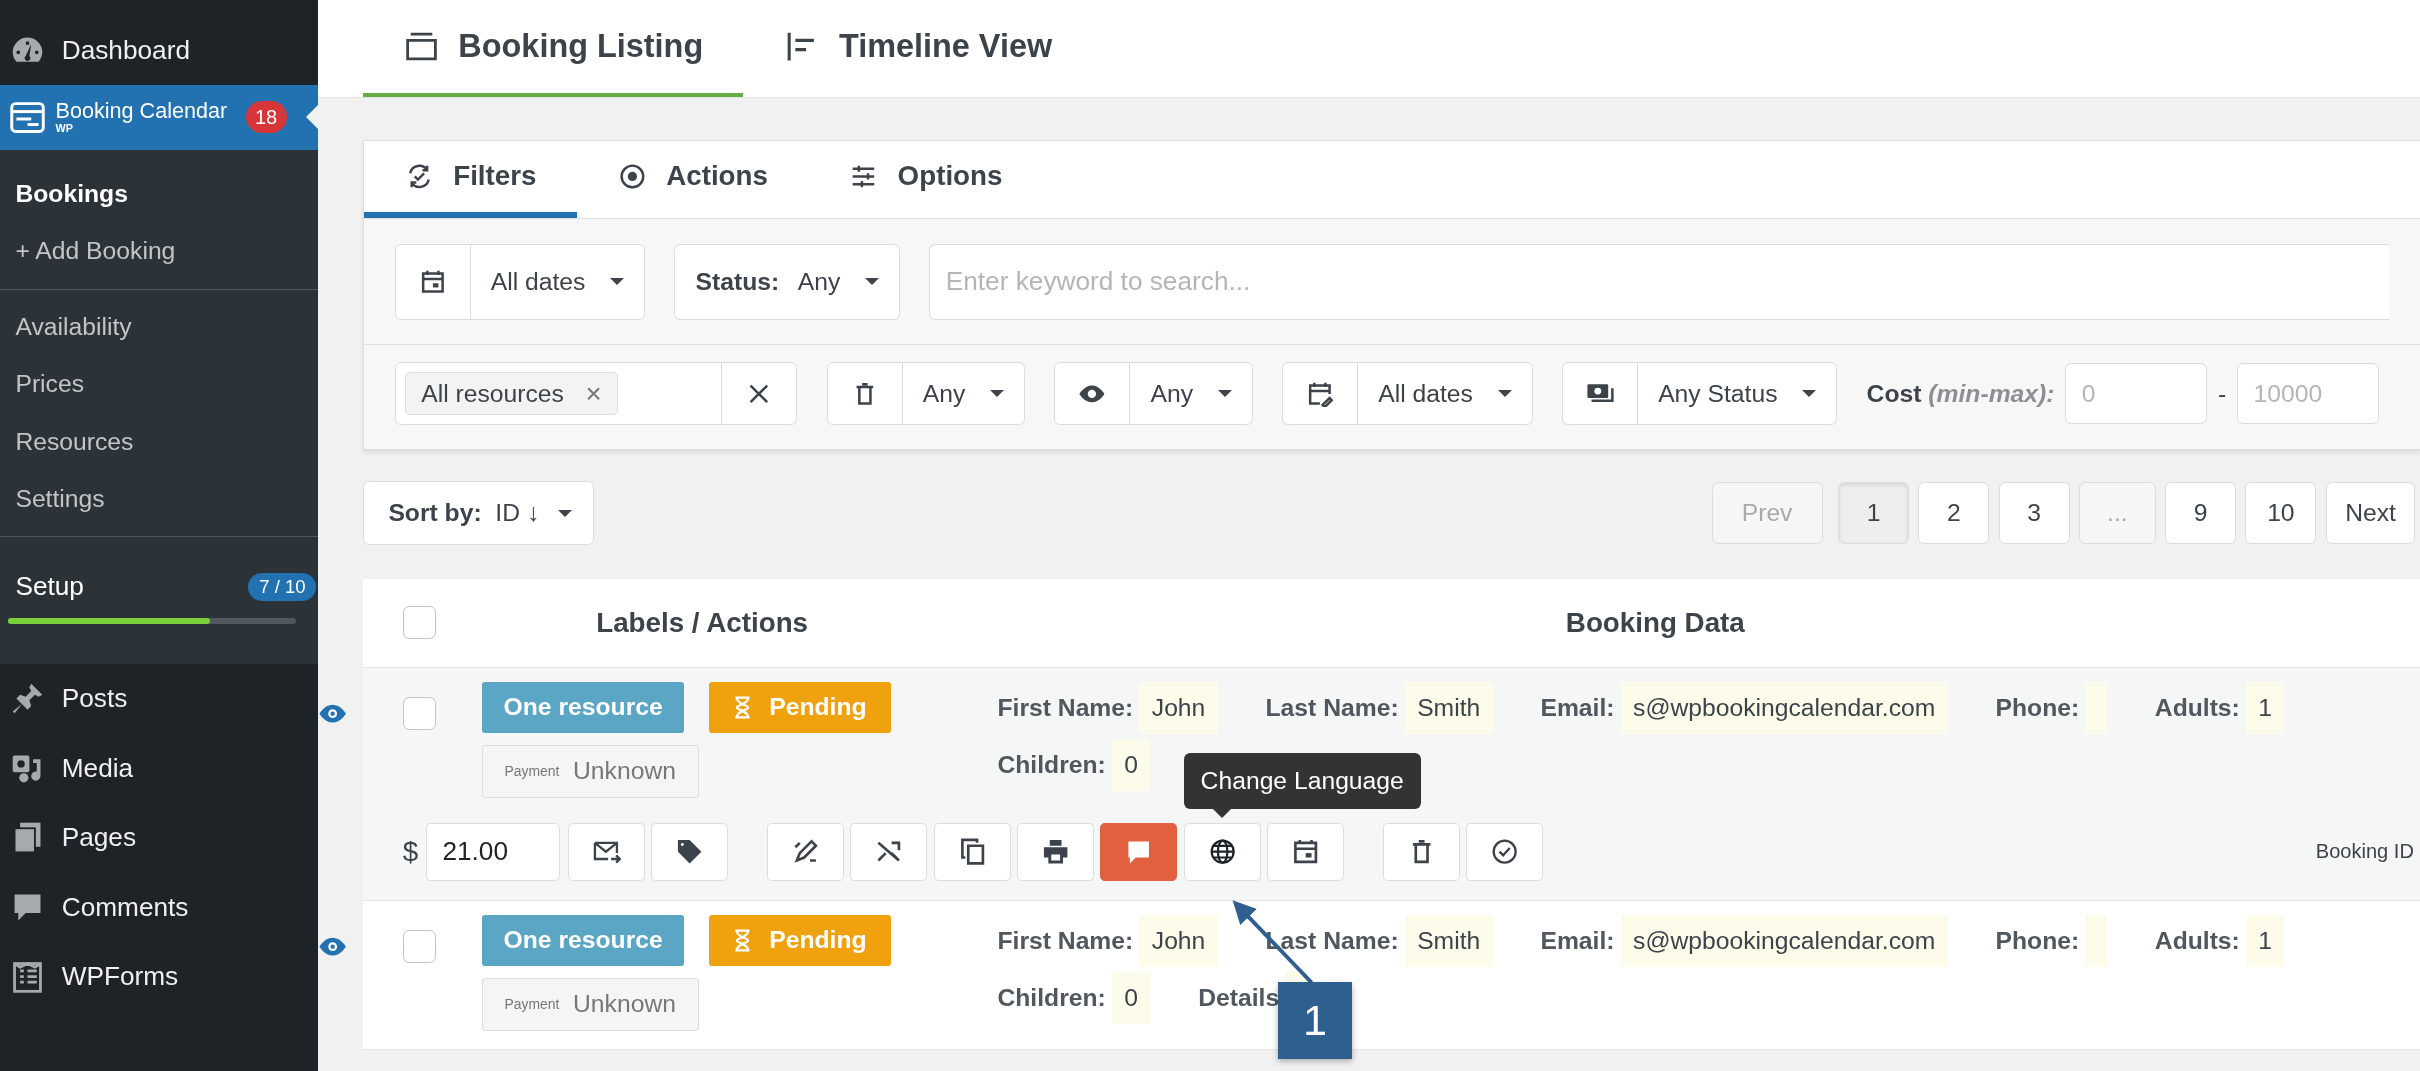  I want to click on approve-button, so click(1505, 852).